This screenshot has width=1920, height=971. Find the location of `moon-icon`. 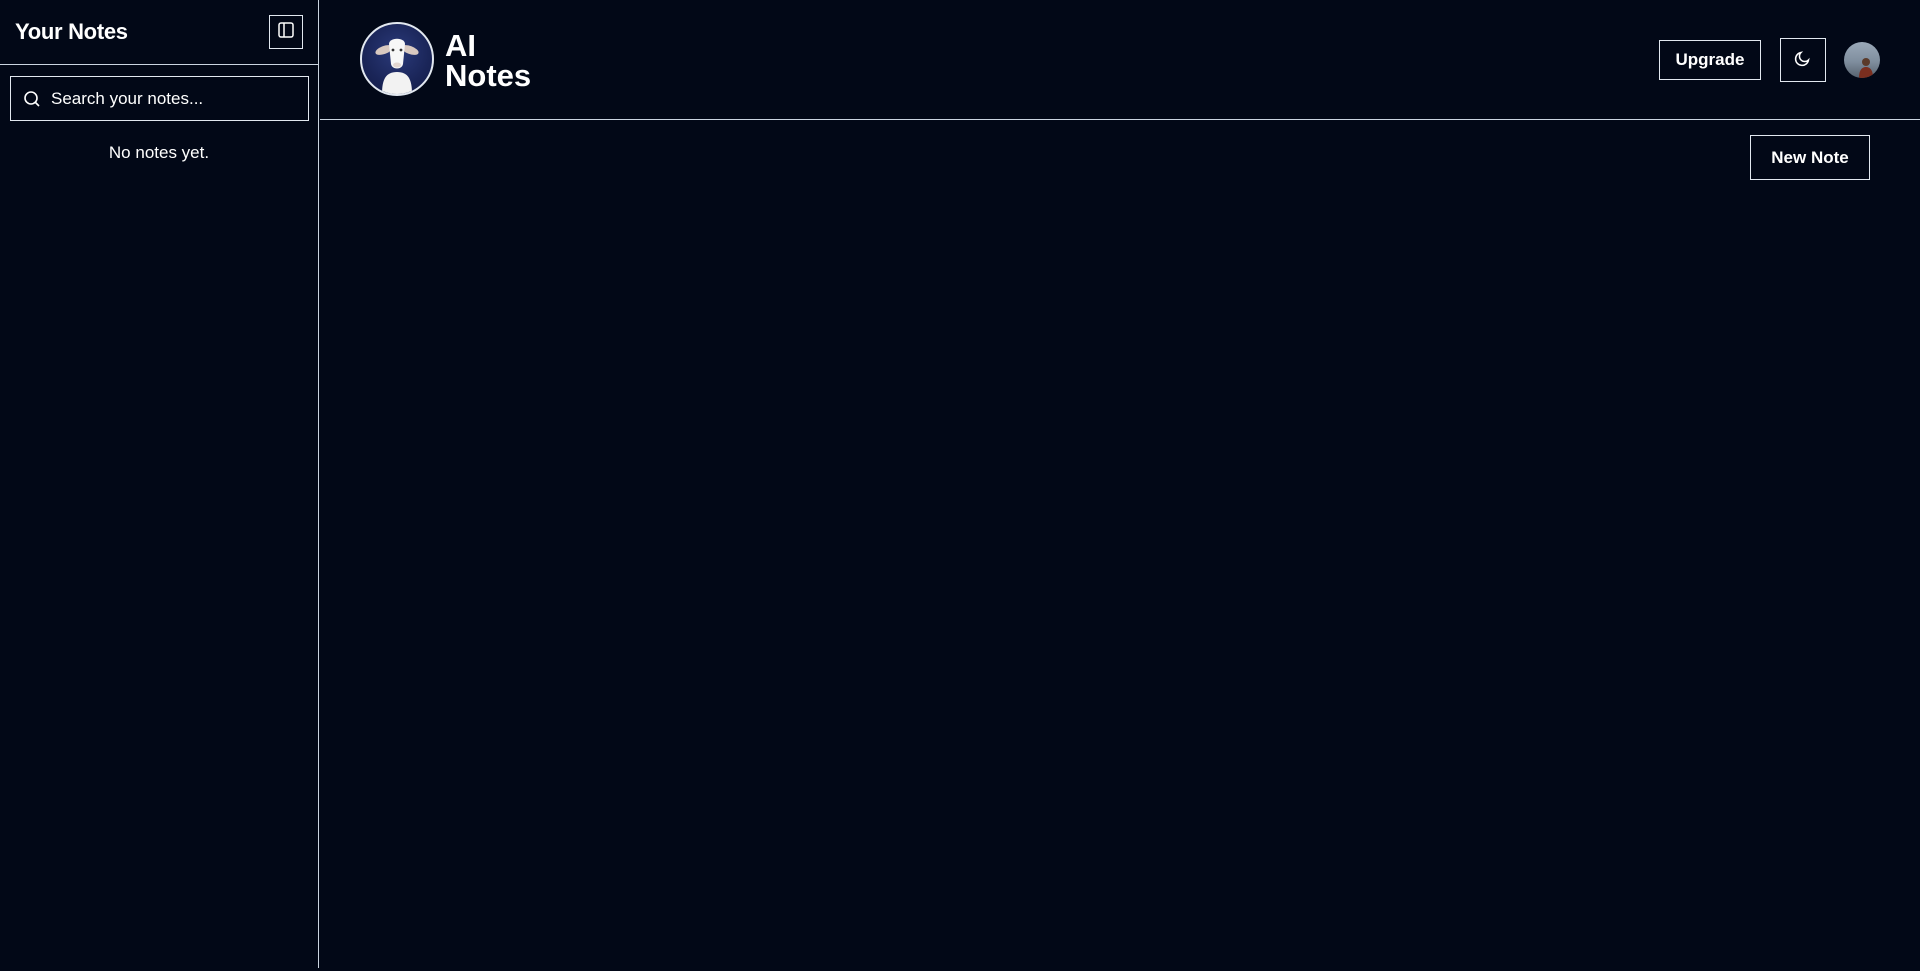

moon-icon is located at coordinates (1803, 60).